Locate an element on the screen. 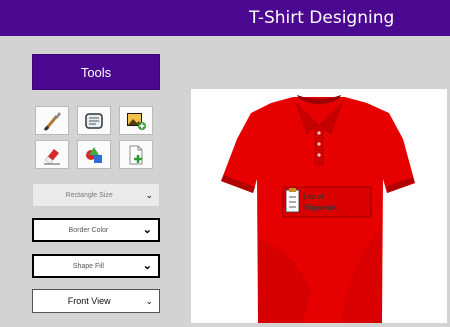 This screenshot has width=450, height=327. eraser-icon is located at coordinates (52, 156).